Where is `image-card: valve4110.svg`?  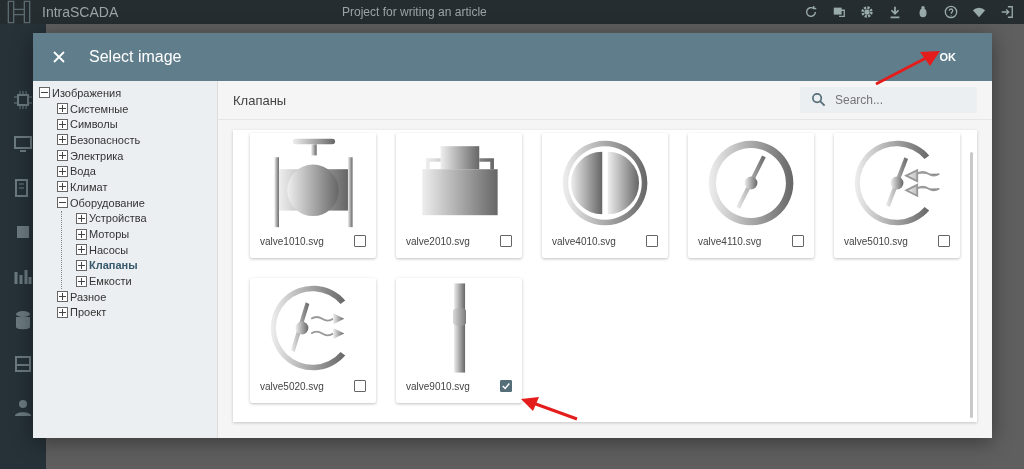
image-card: valve4110.svg is located at coordinates (751, 195).